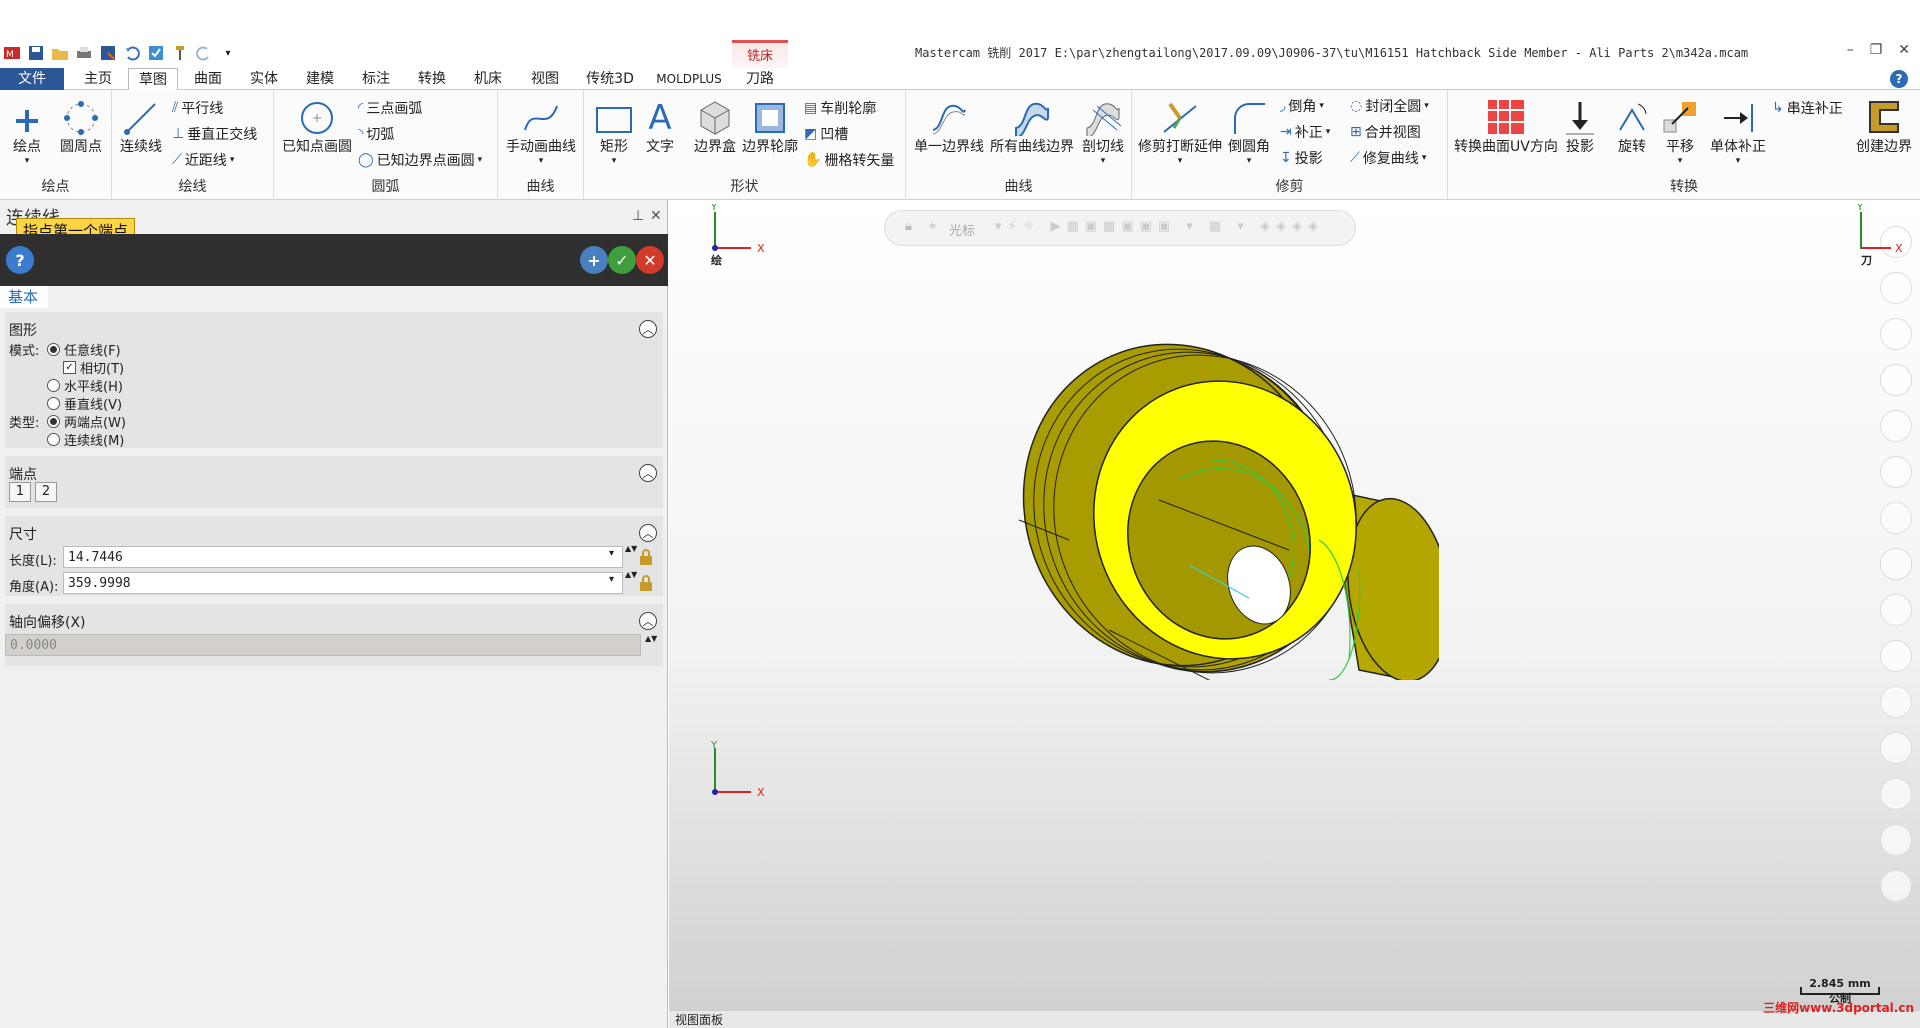  What do you see at coordinates (648, 621) in the screenshot?
I see `collapse-axial-icon: ︿` at bounding box center [648, 621].